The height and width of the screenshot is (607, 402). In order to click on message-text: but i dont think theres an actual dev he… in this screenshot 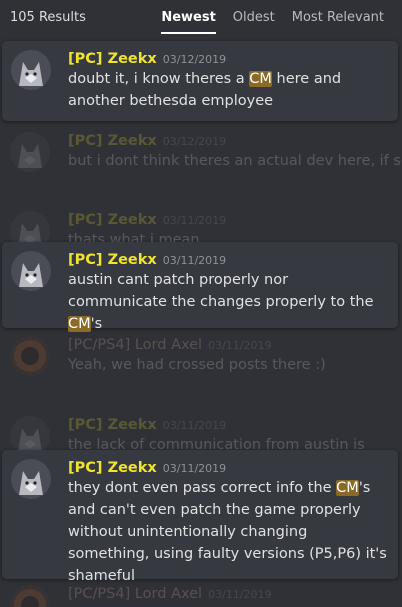, I will do `click(235, 161)`.